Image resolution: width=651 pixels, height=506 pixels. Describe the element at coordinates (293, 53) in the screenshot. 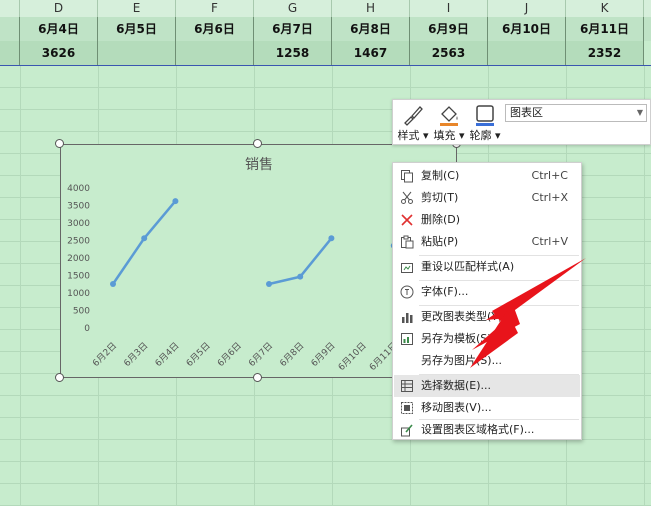

I see `value-cell: 1258` at that location.